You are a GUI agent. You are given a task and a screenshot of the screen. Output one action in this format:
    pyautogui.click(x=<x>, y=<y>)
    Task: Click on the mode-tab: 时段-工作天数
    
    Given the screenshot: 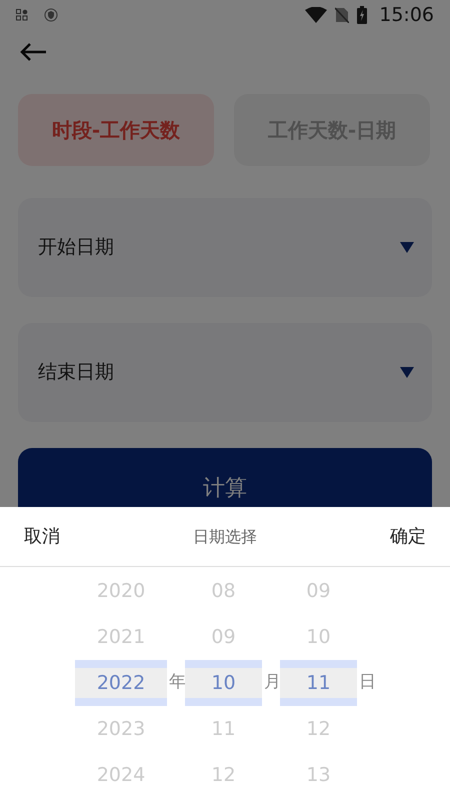 What is the action you would take?
    pyautogui.click(x=116, y=130)
    